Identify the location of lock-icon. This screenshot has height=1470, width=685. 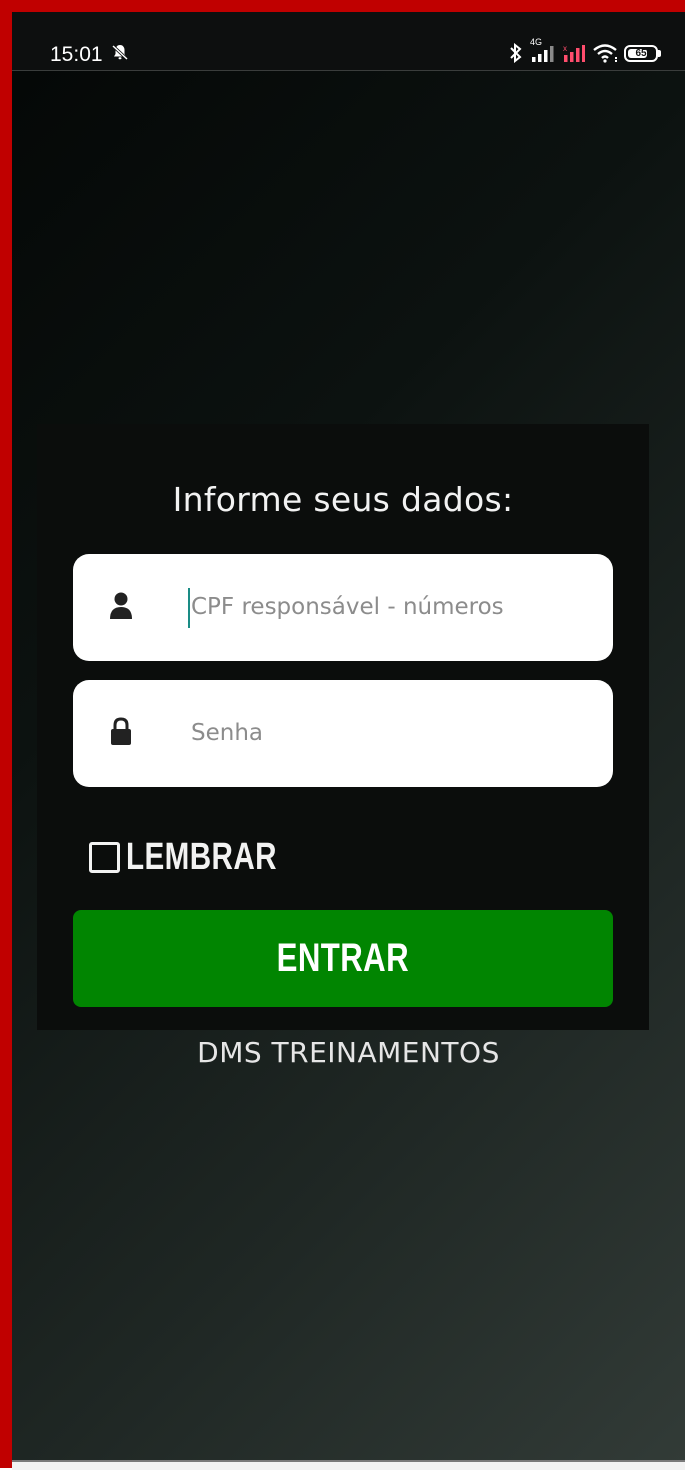
(121, 731).